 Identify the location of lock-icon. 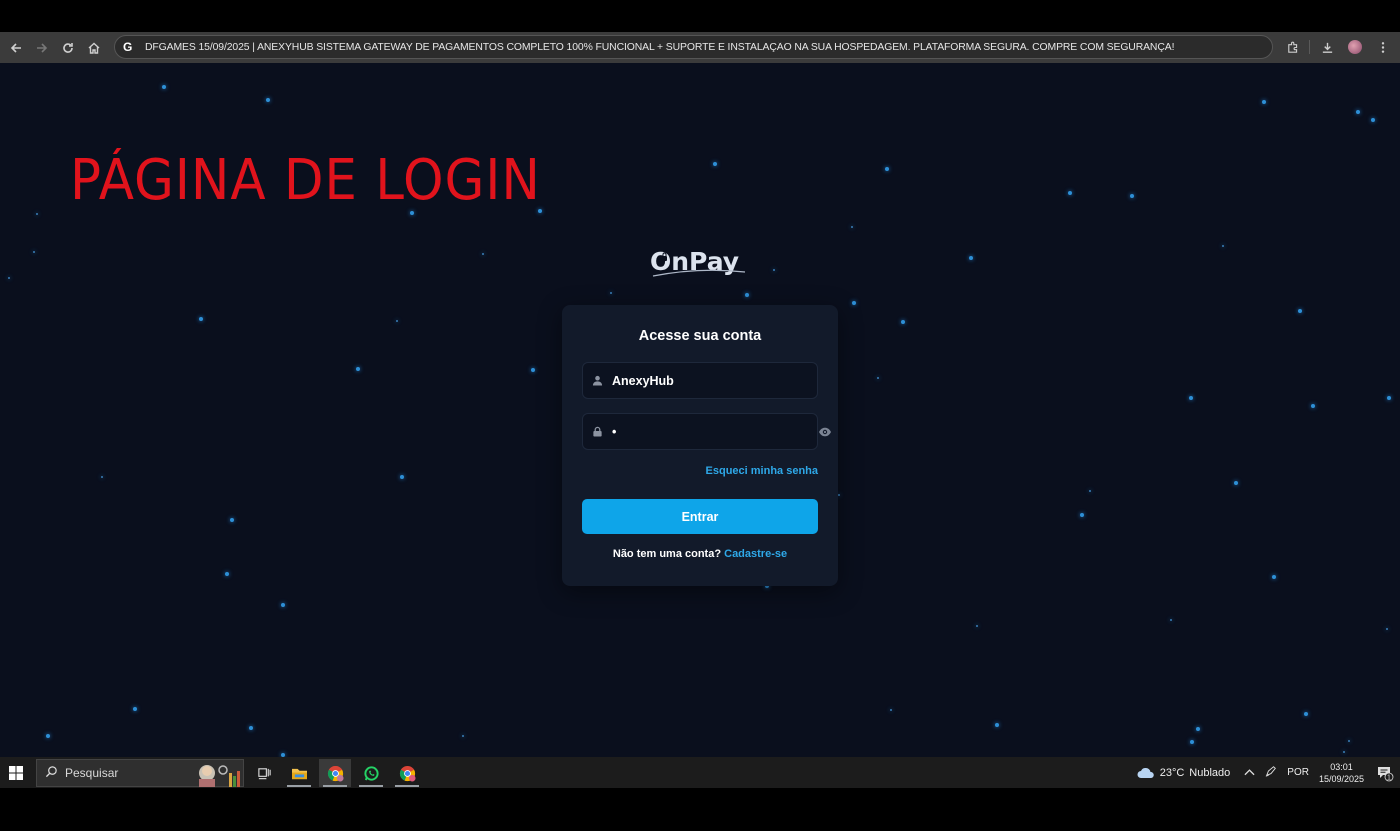
(597, 431).